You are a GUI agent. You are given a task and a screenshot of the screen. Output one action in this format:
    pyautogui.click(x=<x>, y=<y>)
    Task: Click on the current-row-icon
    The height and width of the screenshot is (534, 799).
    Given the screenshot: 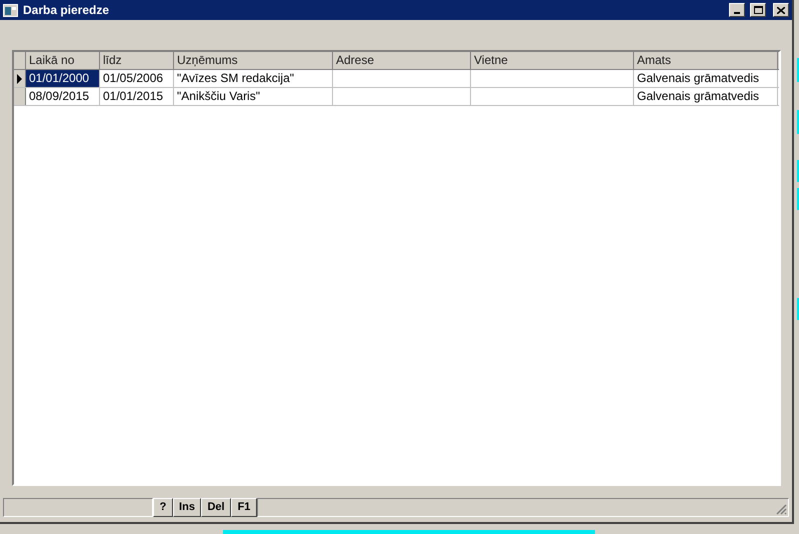 What is the action you would take?
    pyautogui.click(x=19, y=79)
    